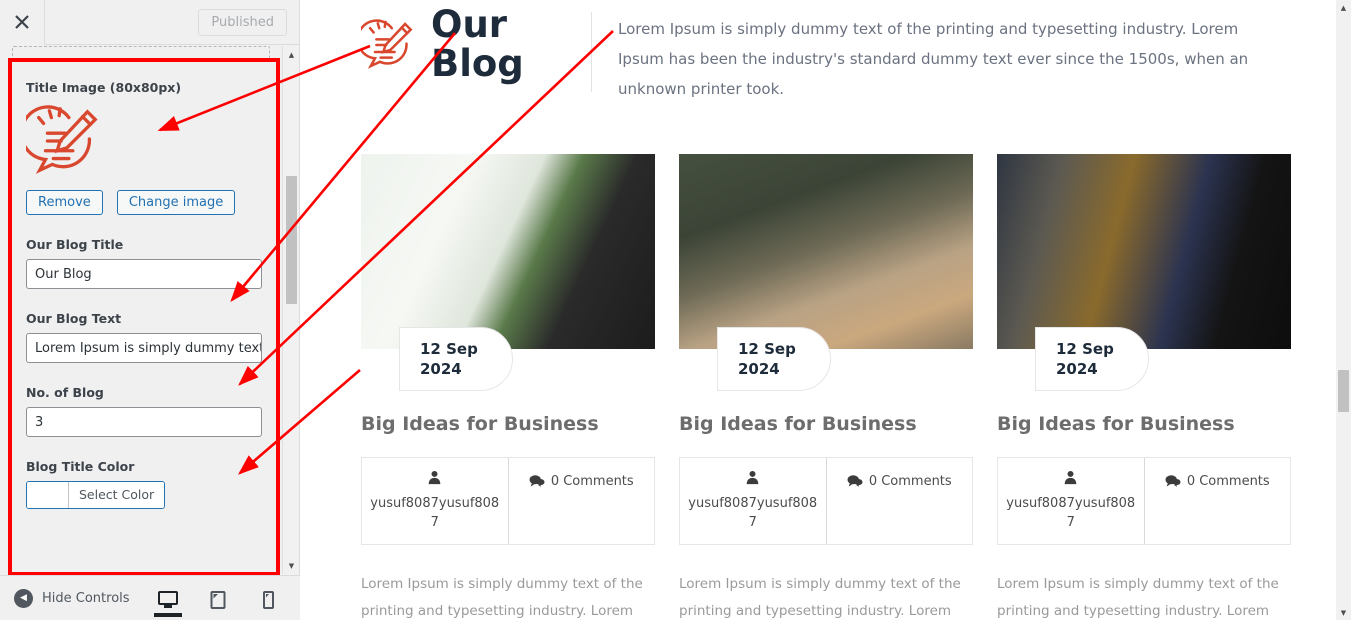 The width and height of the screenshot is (1366, 620). Describe the element at coordinates (176, 202) in the screenshot. I see `change-image-button: Change image` at that location.